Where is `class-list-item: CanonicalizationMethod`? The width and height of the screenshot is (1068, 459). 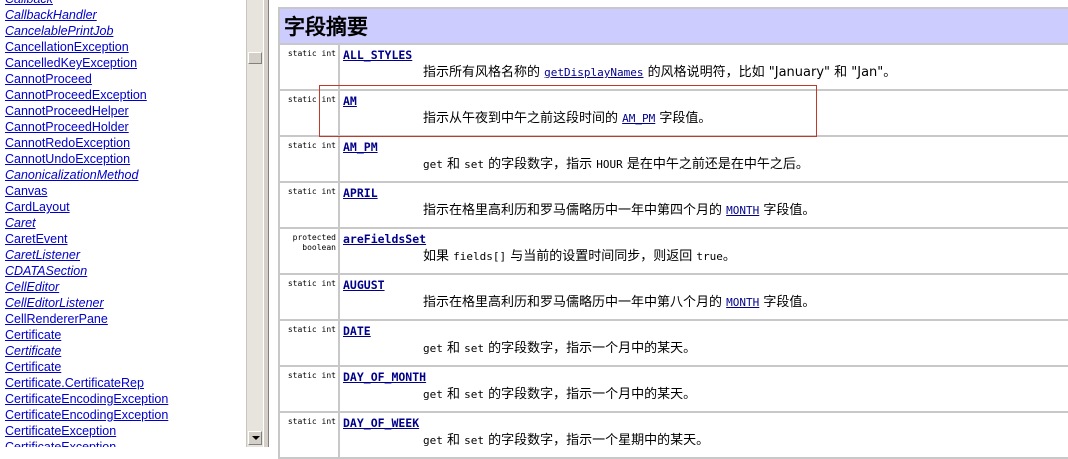
class-list-item: CanonicalizationMethod is located at coordinates (86, 175).